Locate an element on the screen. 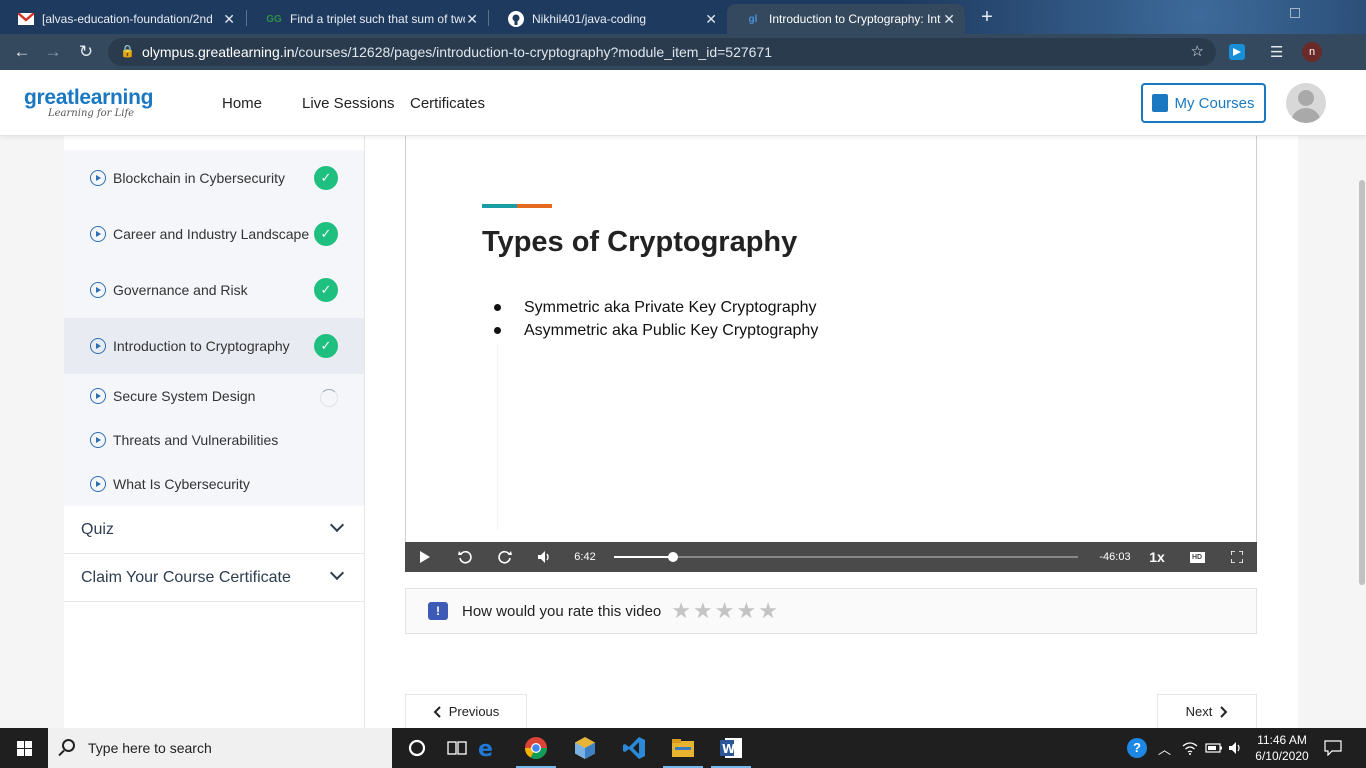 The height and width of the screenshot is (768, 1366). playback-speed: 1x is located at coordinates (1157, 557).